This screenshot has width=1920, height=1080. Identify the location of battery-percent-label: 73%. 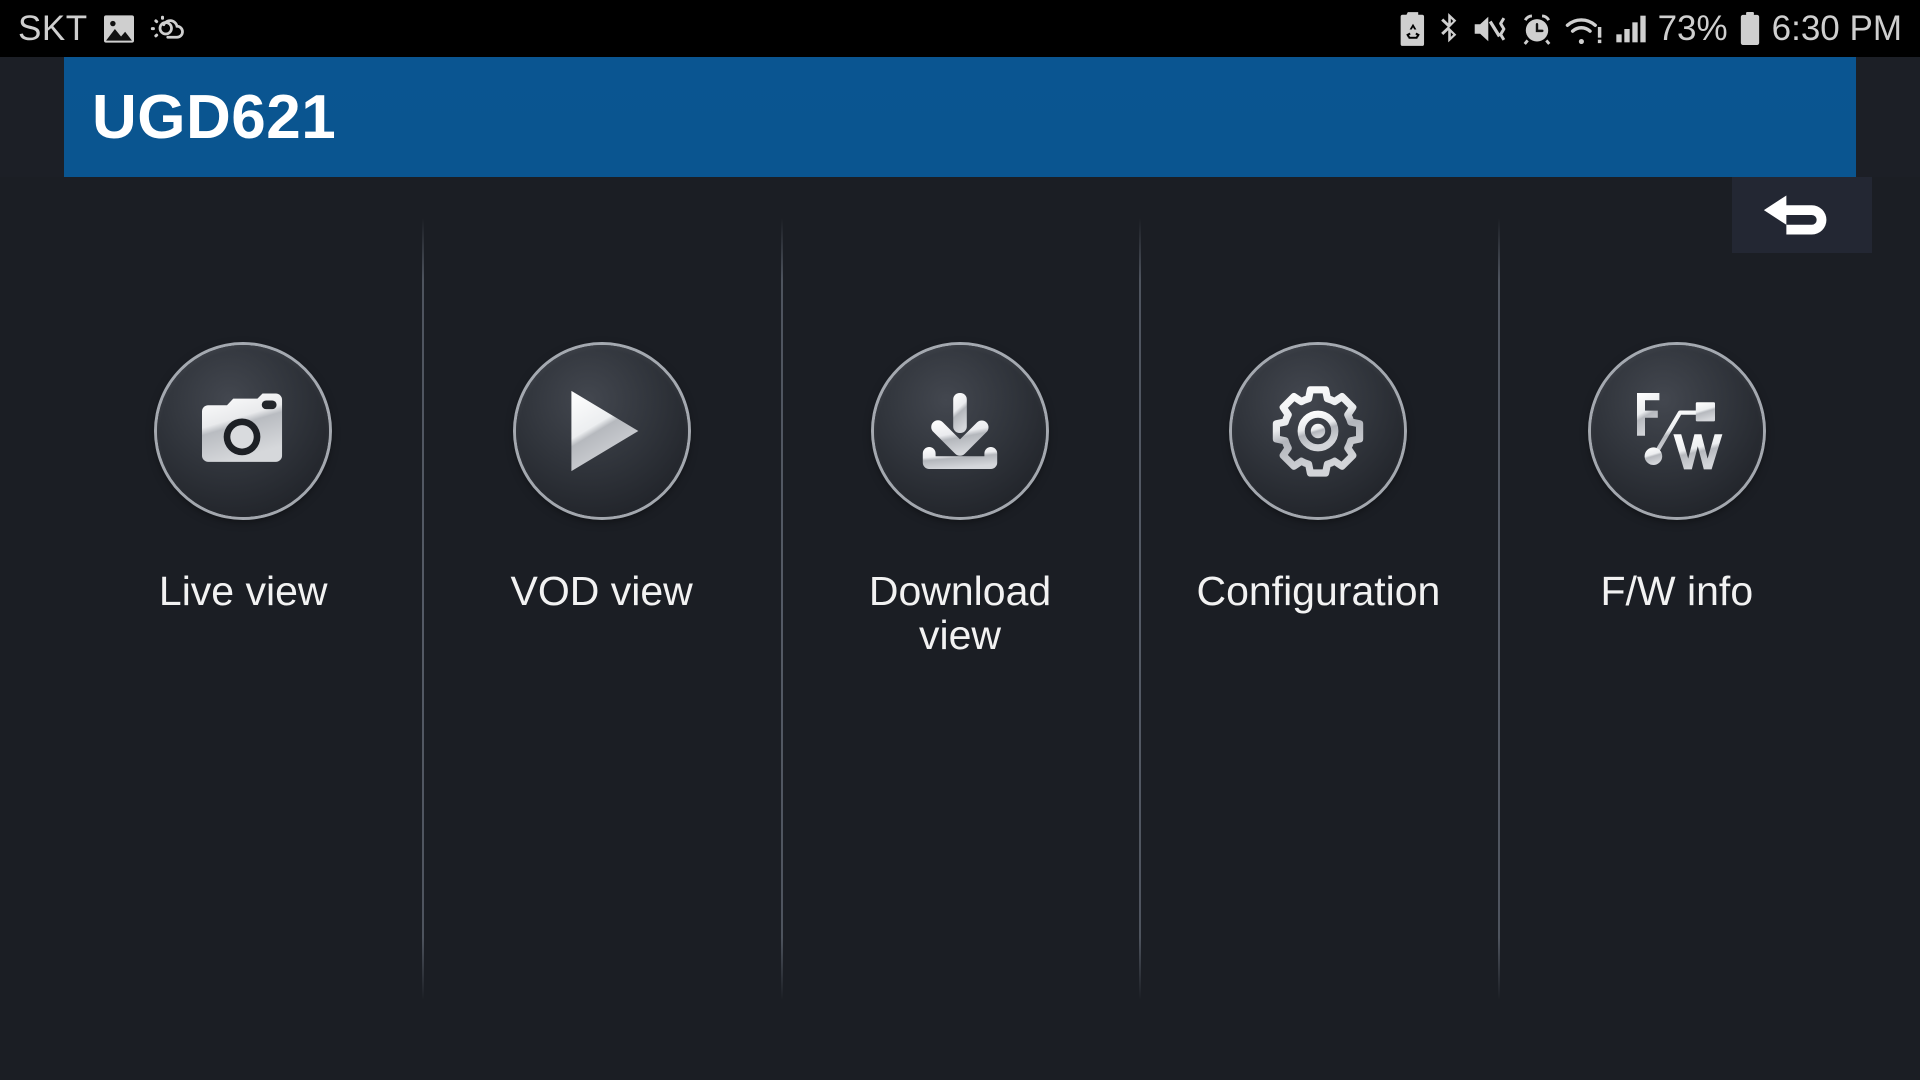
(1692, 28).